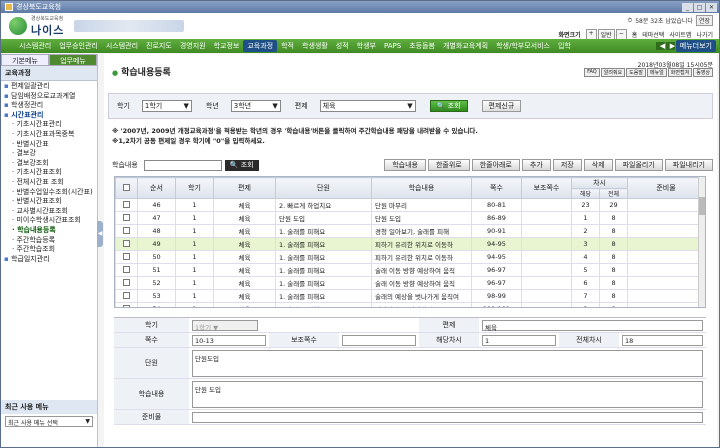  Describe the element at coordinates (410, 270) in the screenshot. I see `table-row: 51 1 체육 1. 술래를 피해요 술래 이동 방향 예상하여 움직 96-97 5 8` at that location.